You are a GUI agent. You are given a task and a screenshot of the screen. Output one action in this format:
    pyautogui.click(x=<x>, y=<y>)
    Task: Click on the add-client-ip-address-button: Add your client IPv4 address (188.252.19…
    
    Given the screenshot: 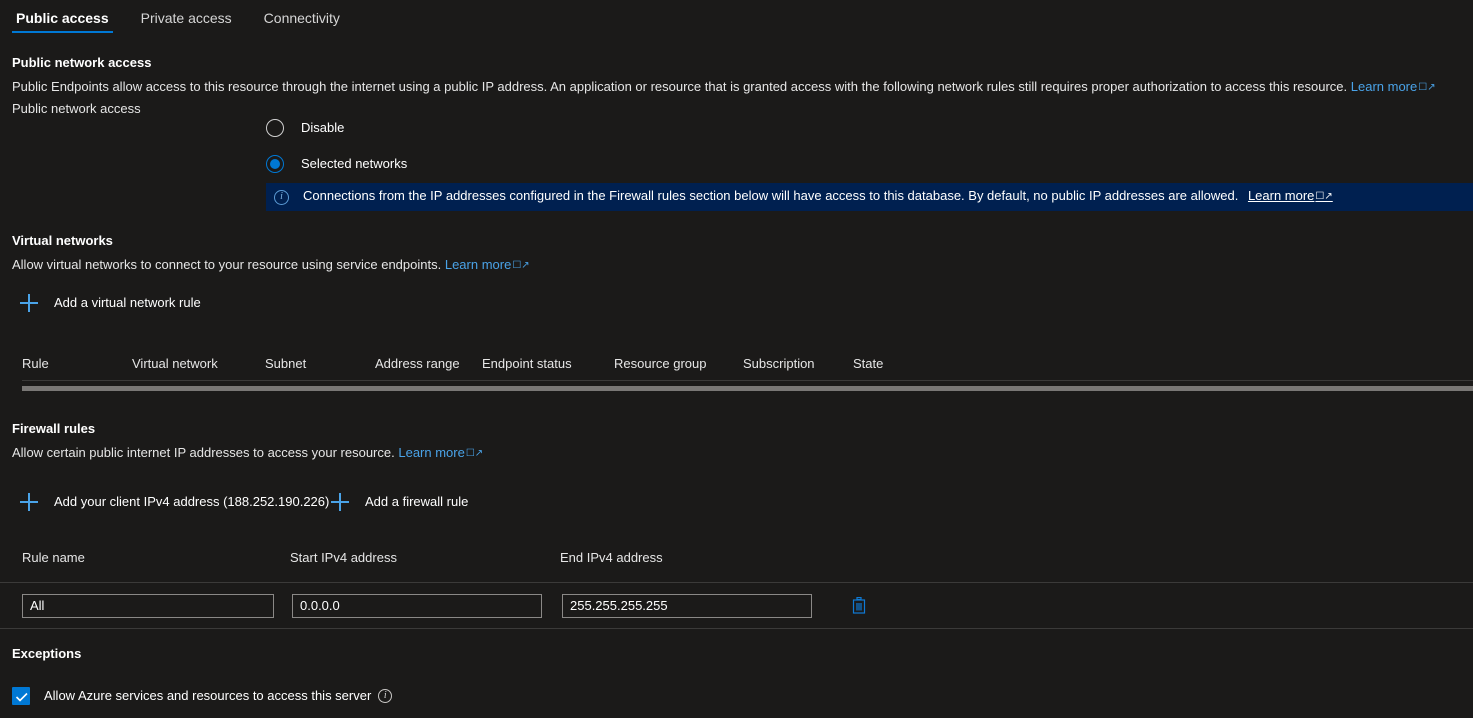 What is the action you would take?
    pyautogui.click(x=174, y=502)
    